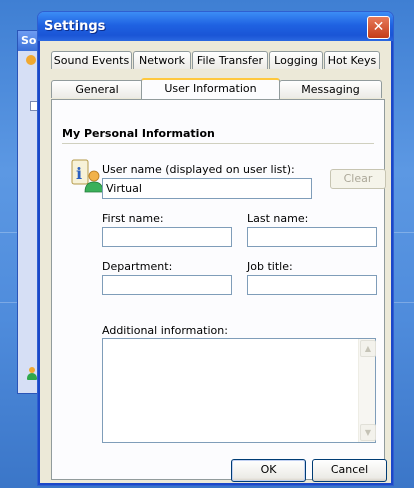  I want to click on title-bar: Settings ✕, so click(215, 26).